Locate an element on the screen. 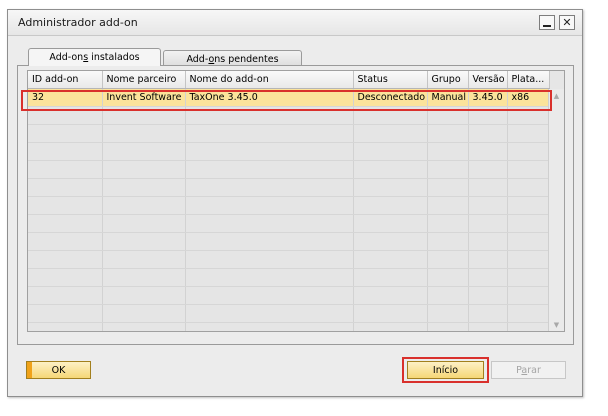 This screenshot has width=608, height=416. title-bar: Administrador add-on ✕ is located at coordinates (295, 23).